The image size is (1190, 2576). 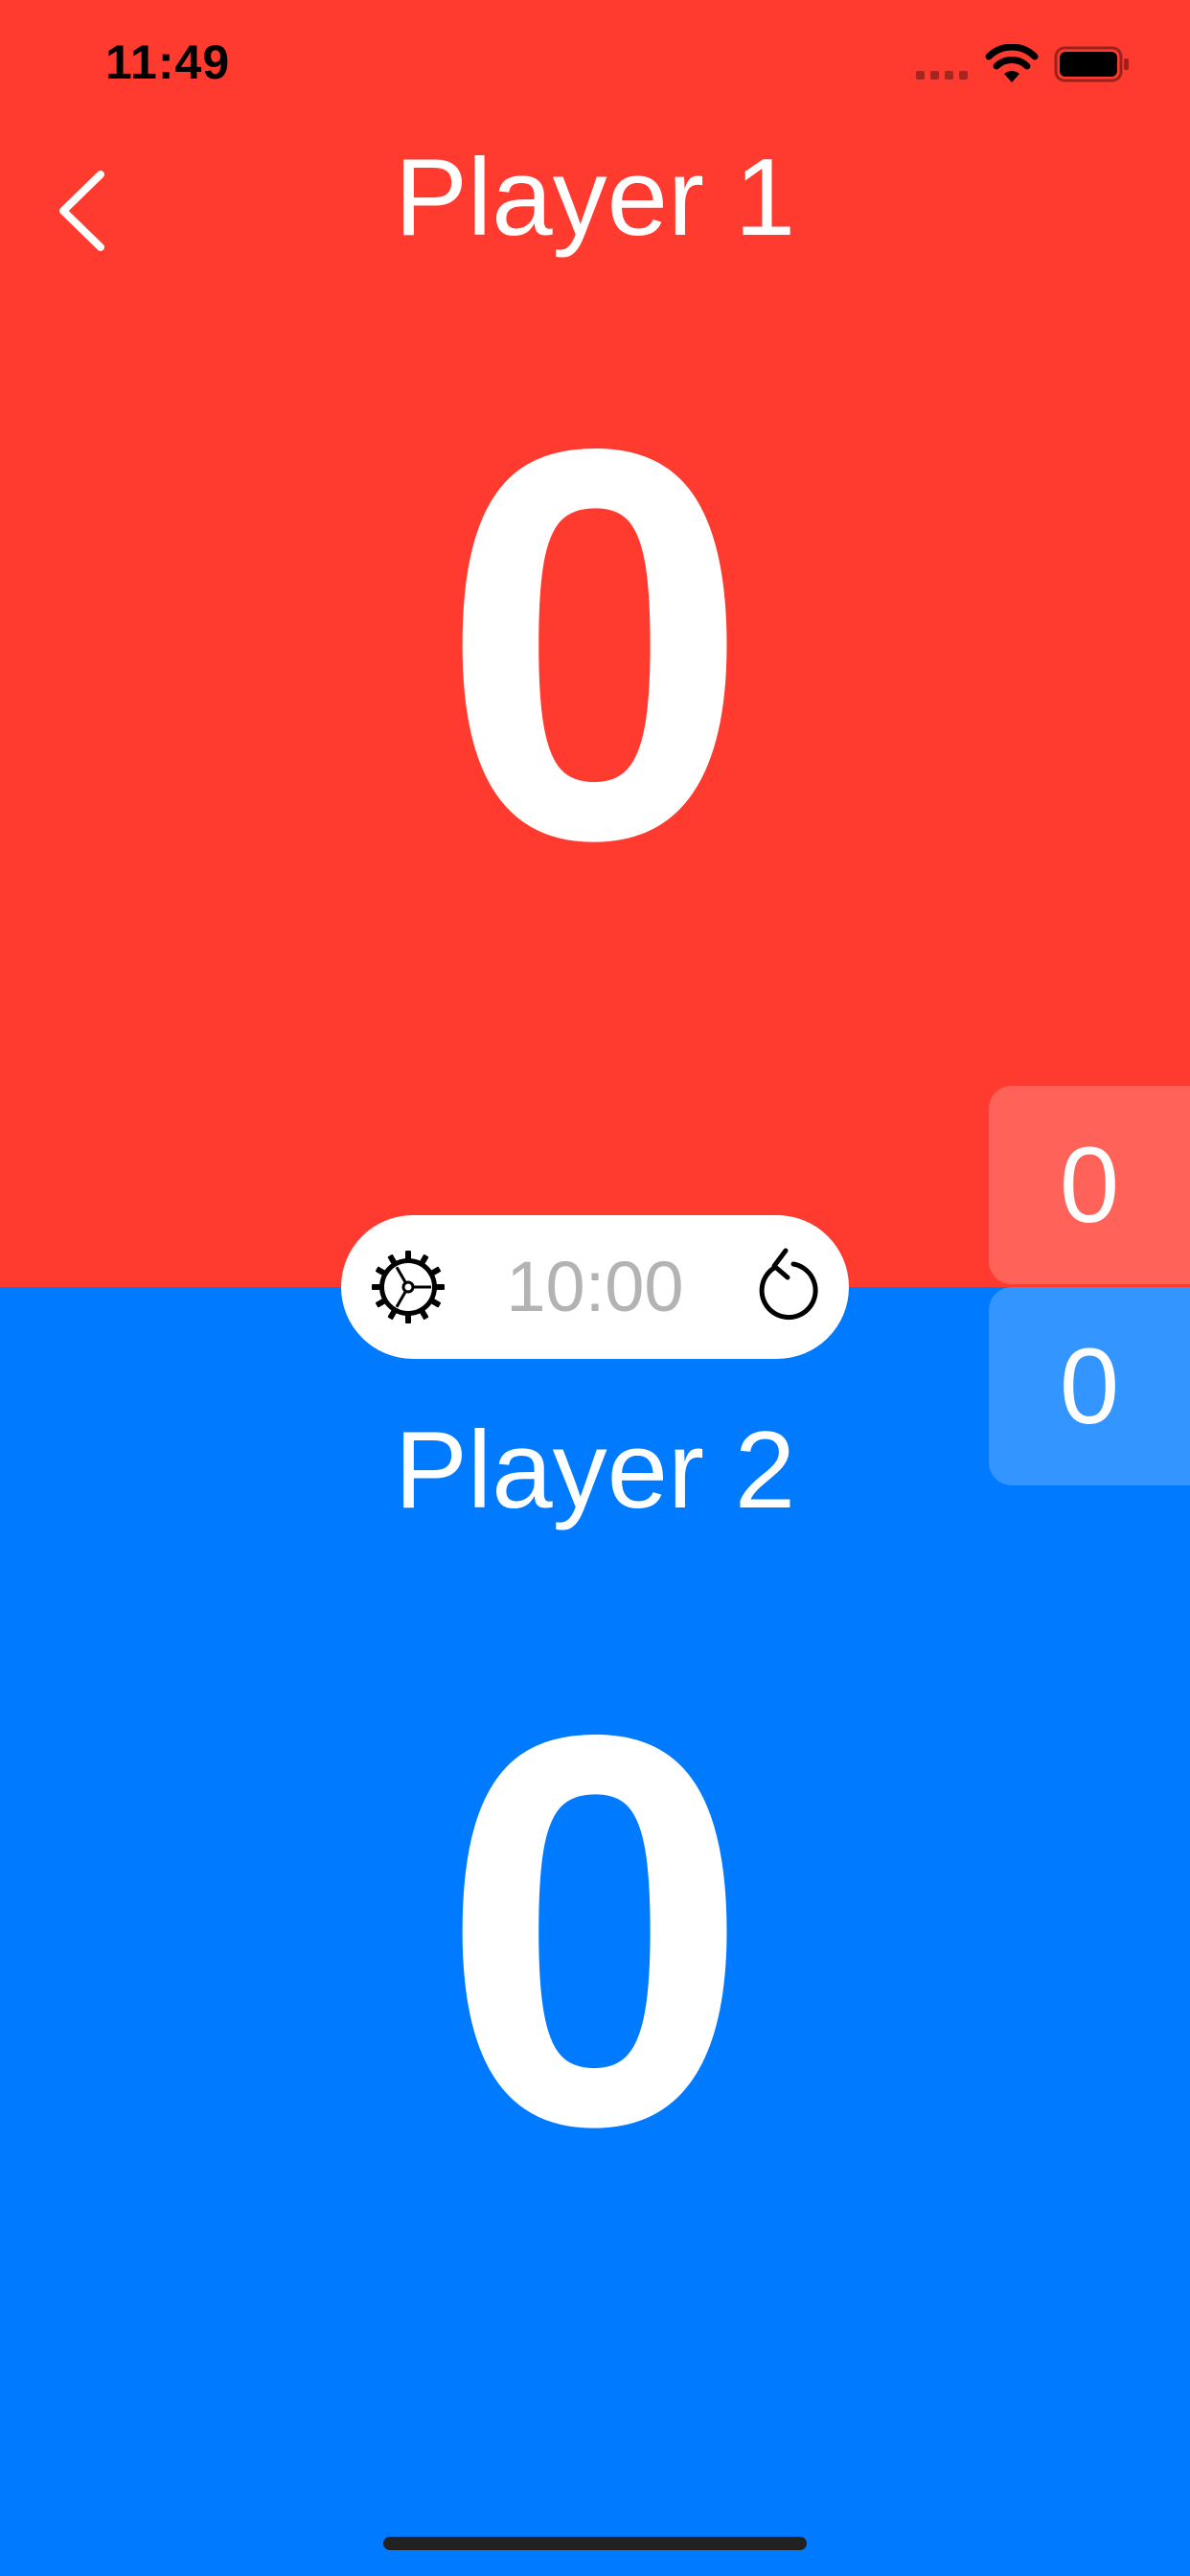 I want to click on cellular-signal-icon, so click(x=943, y=75).